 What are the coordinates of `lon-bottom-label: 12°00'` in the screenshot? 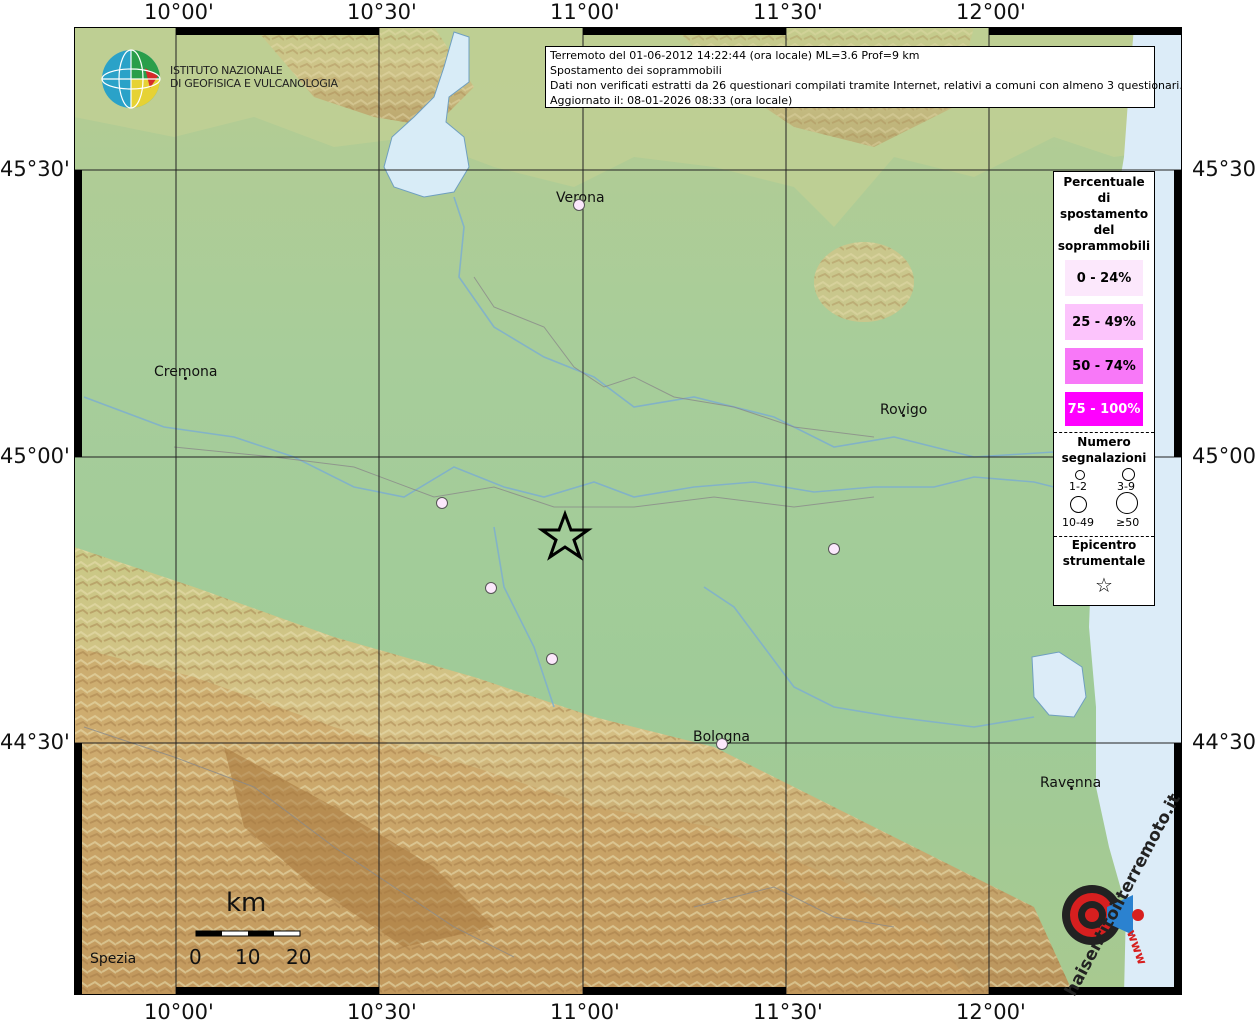 It's located at (991, 1012).